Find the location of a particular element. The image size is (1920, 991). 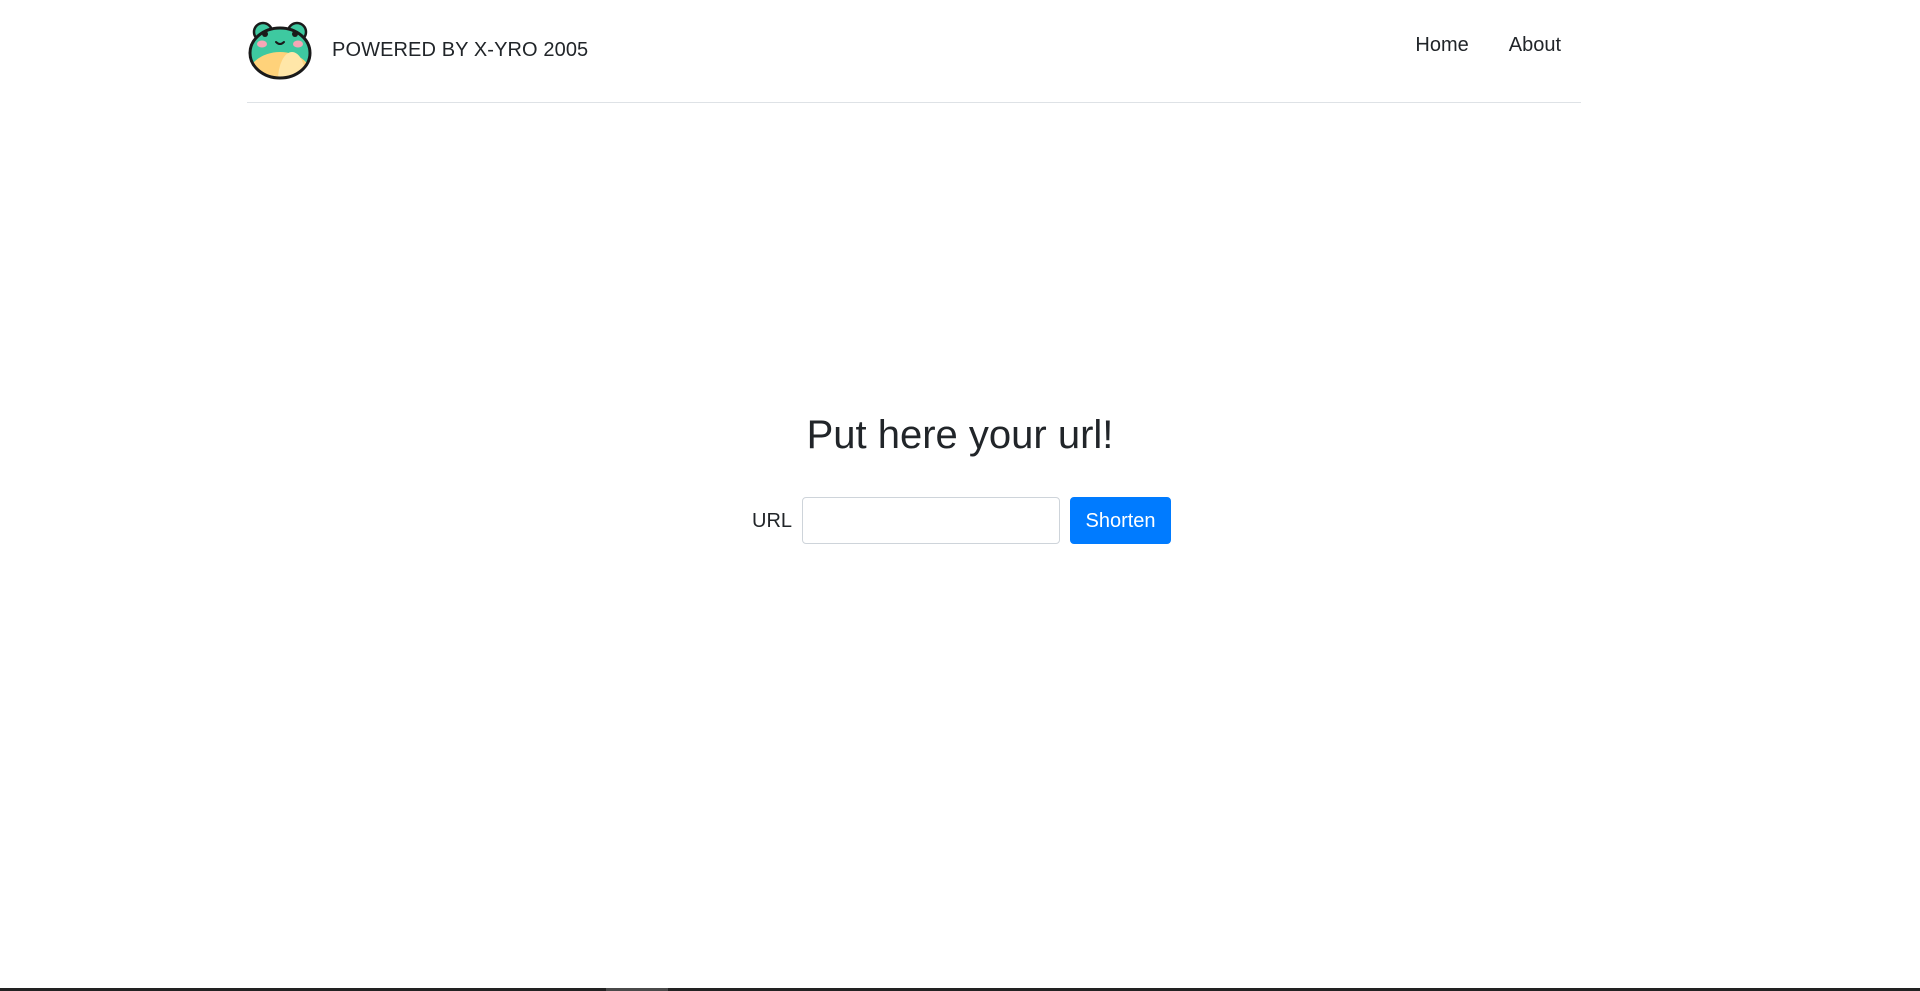

brand-title: POWERED BY X-YRO 2005 is located at coordinates (460, 50).